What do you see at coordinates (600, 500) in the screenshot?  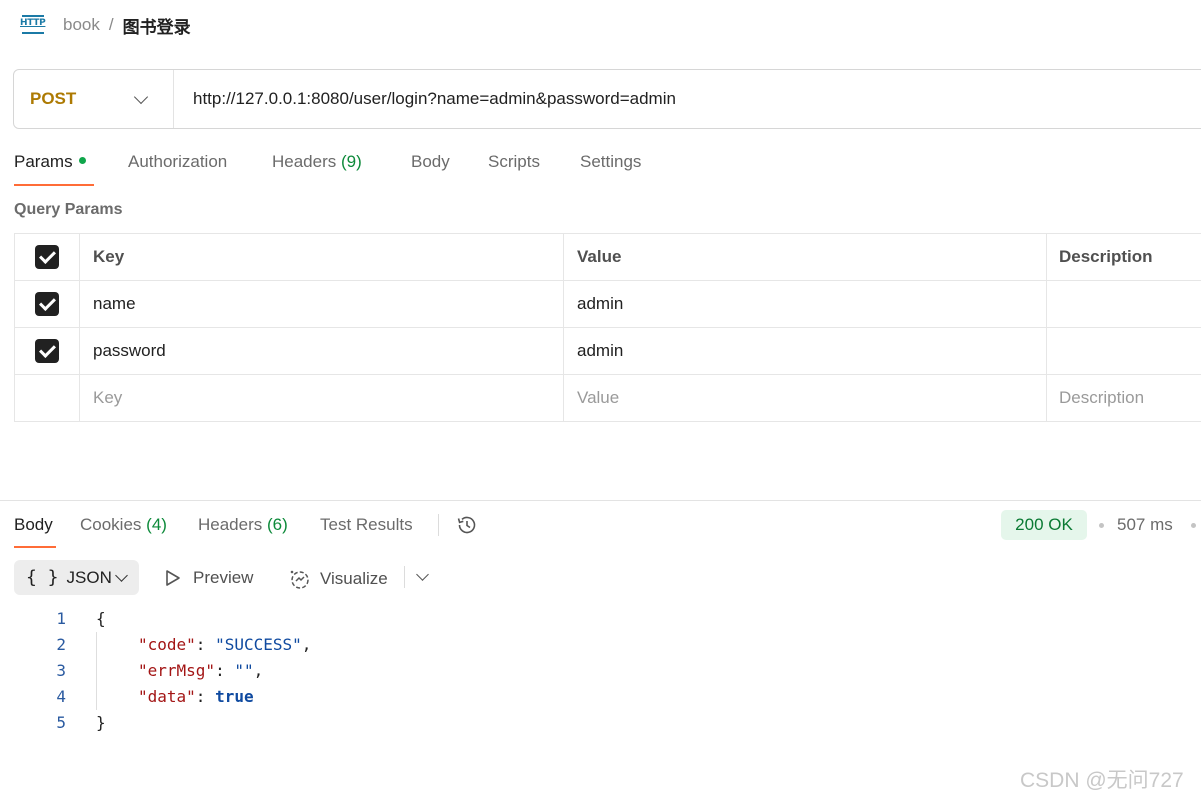 I see `pane-divider` at bounding box center [600, 500].